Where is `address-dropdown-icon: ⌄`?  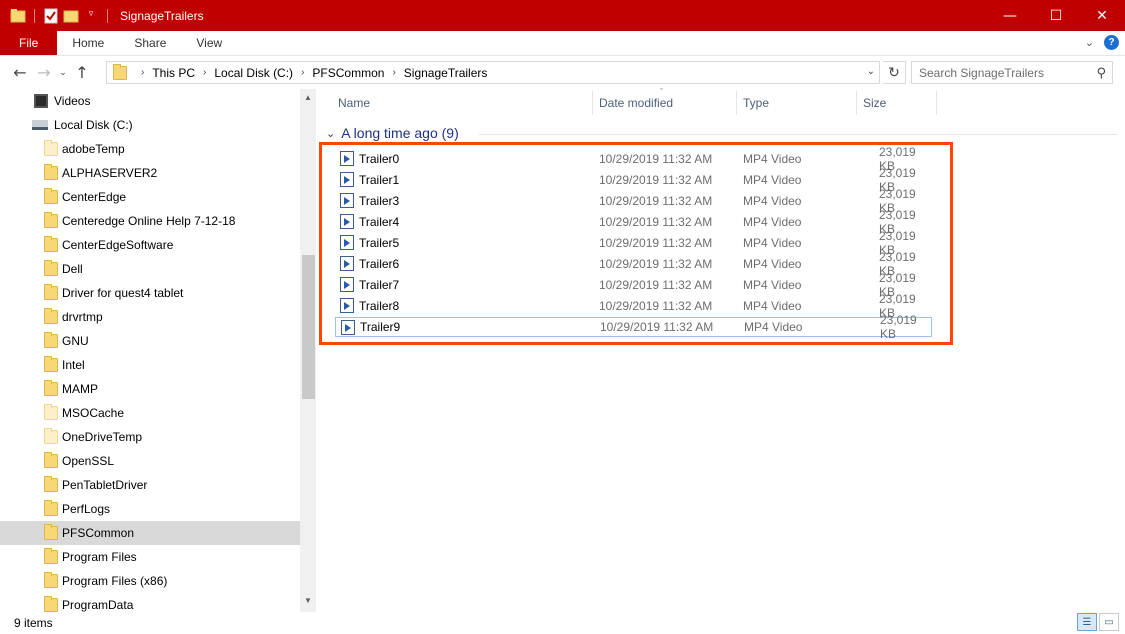
address-dropdown-icon: ⌄ is located at coordinates (871, 71).